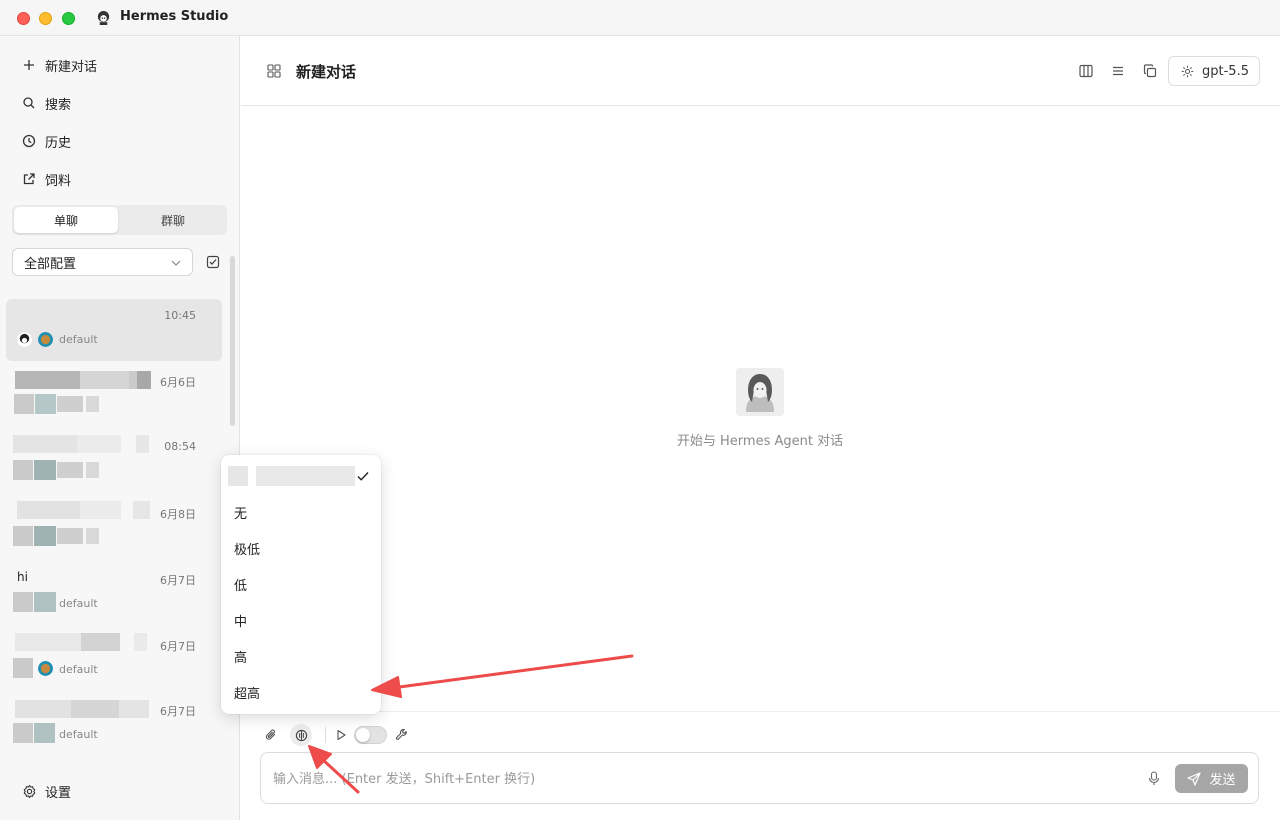  What do you see at coordinates (59, 65) in the screenshot?
I see `sidebar-item-new-chat: 新建对话` at bounding box center [59, 65].